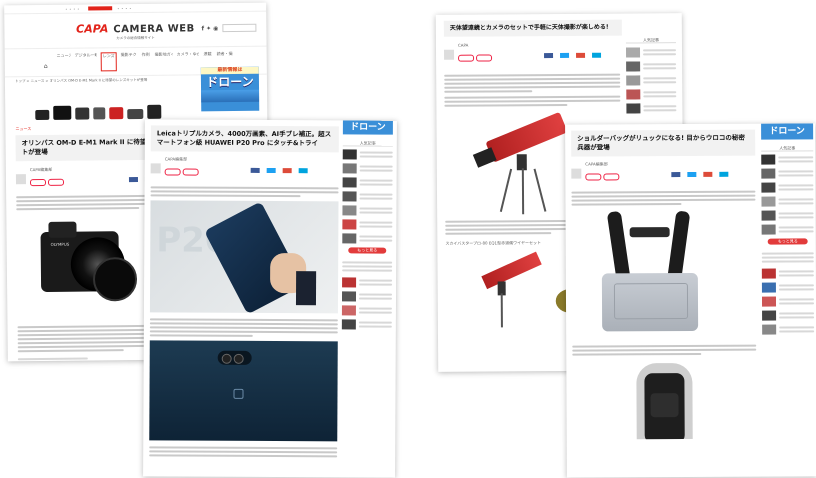  I want to click on nav-item-5: 撮影地ガイド, so click(164, 61).